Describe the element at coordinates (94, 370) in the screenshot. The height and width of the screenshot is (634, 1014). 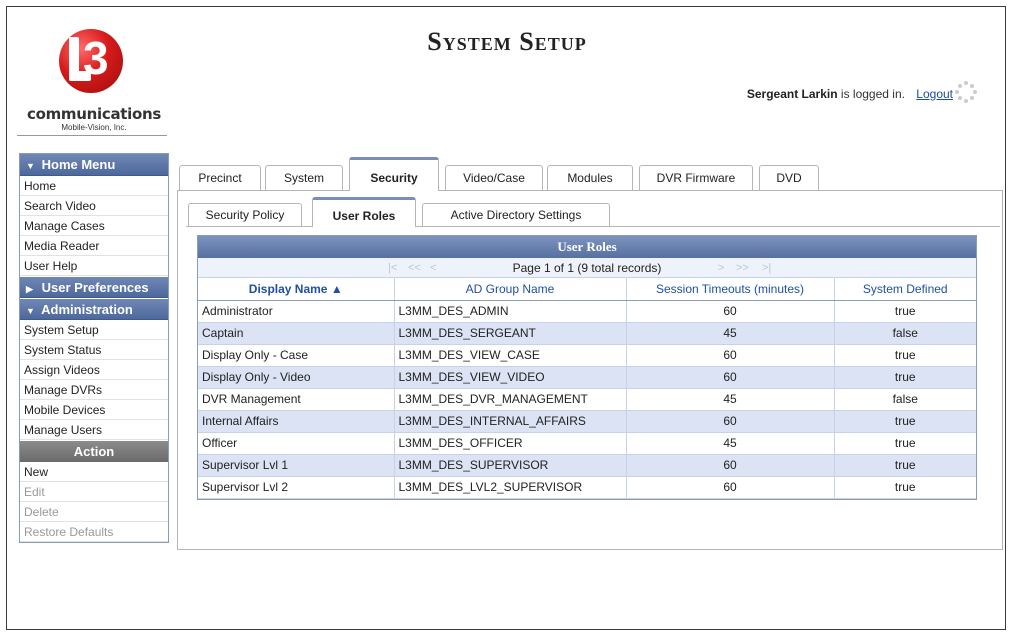
I see `sidebar-item-assign-videos: Assign Videos` at that location.